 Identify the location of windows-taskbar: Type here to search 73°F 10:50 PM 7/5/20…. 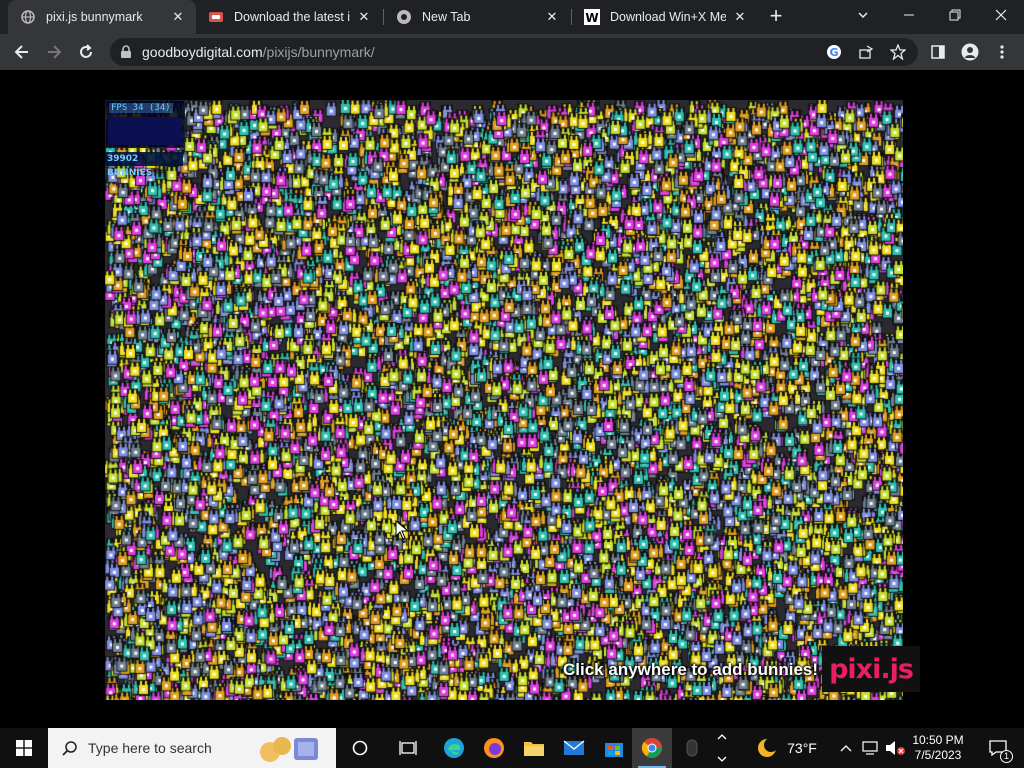
(512, 748).